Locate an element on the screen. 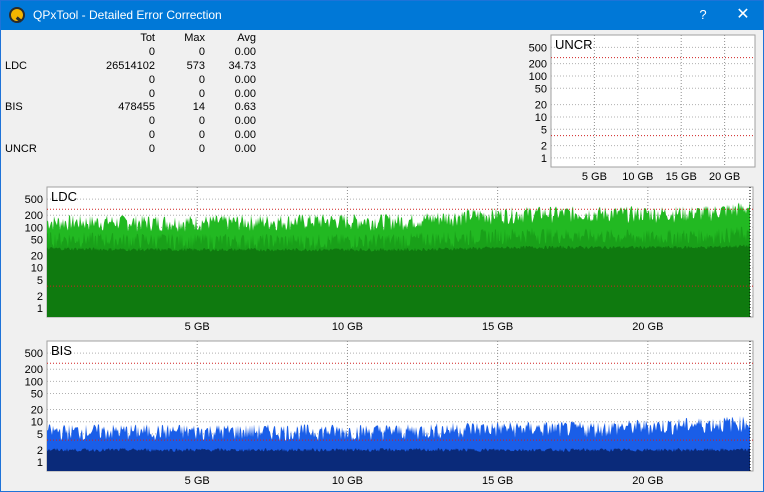  stats-max: 14 is located at coordinates (198, 107).